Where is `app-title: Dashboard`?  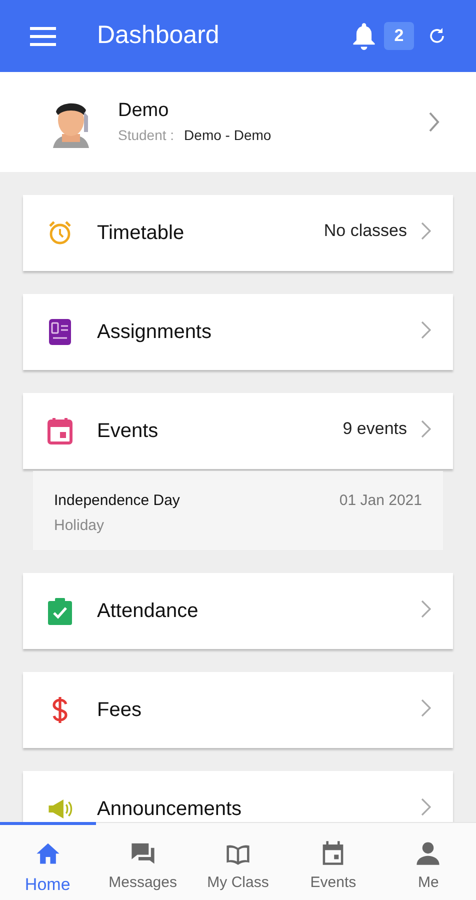 app-title: Dashboard is located at coordinates (158, 36).